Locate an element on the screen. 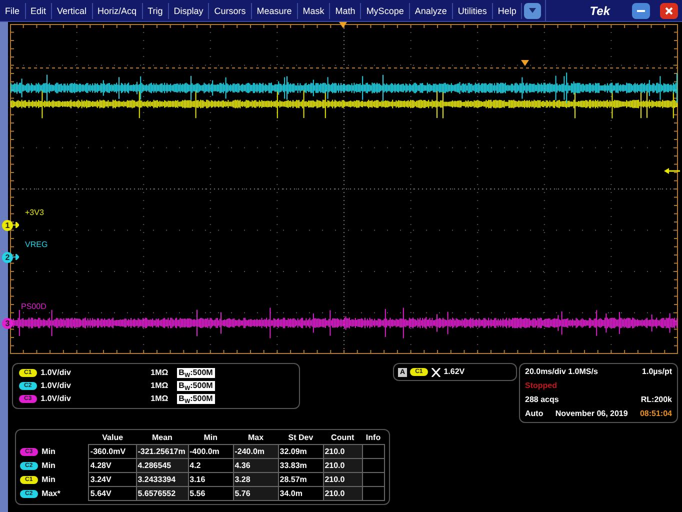 This screenshot has height=512, width=682. menu-item: Cursors is located at coordinates (230, 10).